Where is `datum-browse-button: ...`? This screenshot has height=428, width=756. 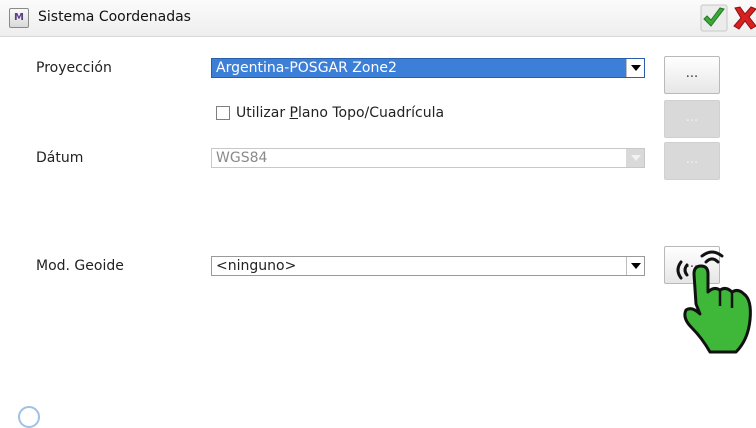
datum-browse-button: ... is located at coordinates (692, 161).